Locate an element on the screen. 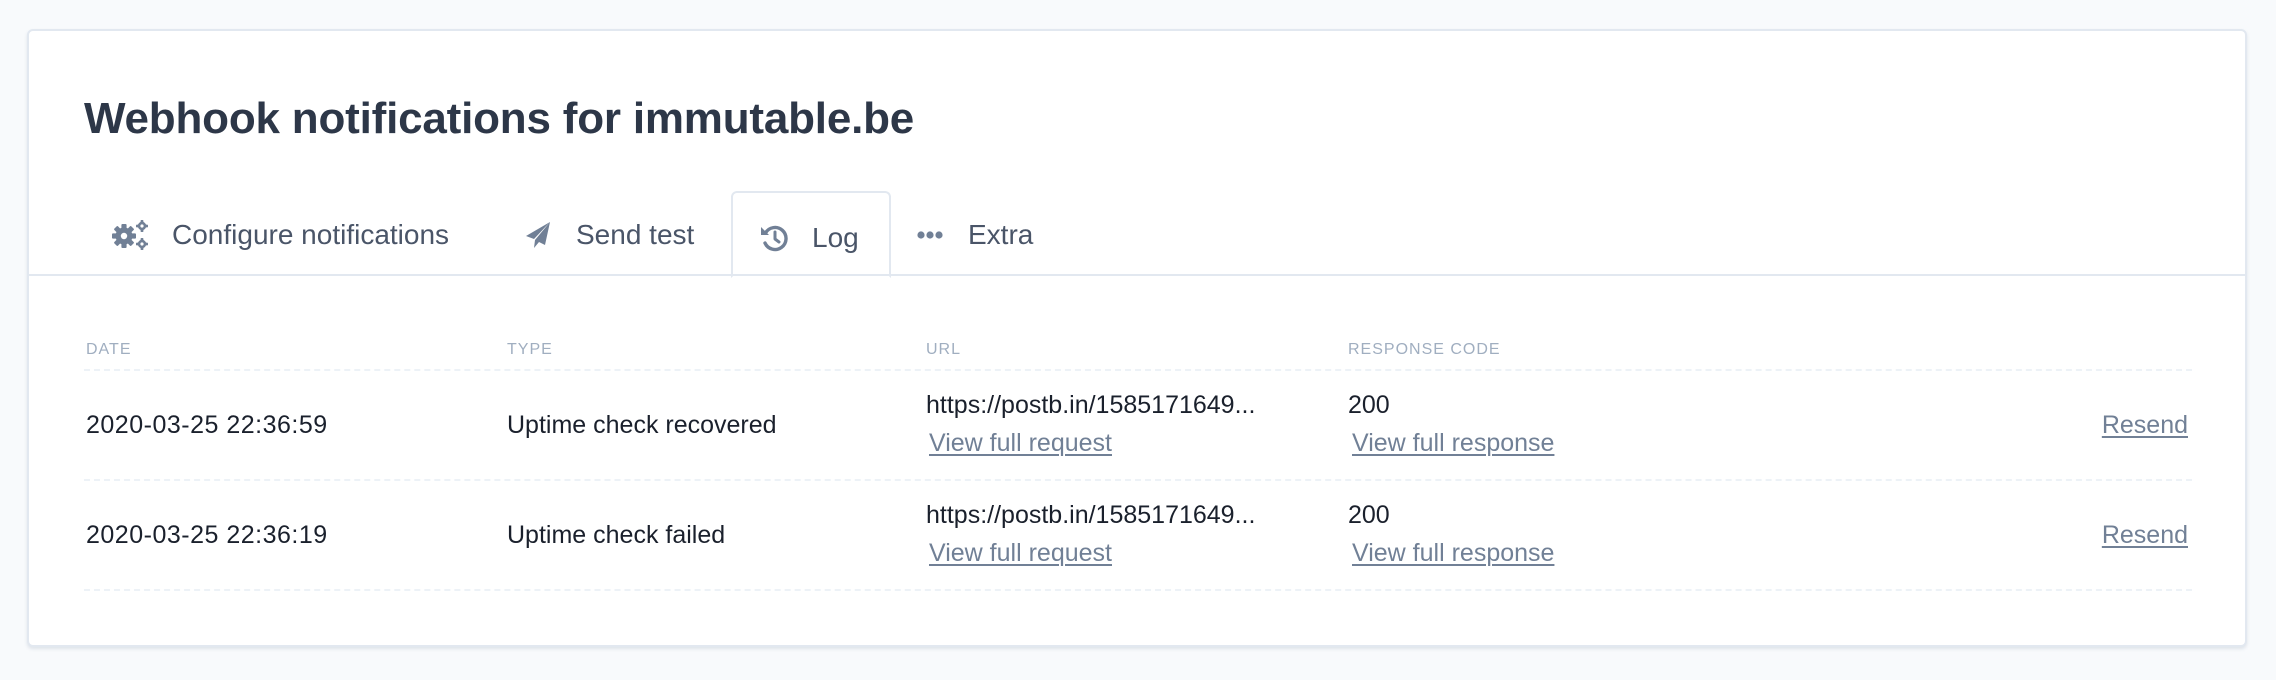 The image size is (2276, 680). paper-plane-icon is located at coordinates (538, 235).